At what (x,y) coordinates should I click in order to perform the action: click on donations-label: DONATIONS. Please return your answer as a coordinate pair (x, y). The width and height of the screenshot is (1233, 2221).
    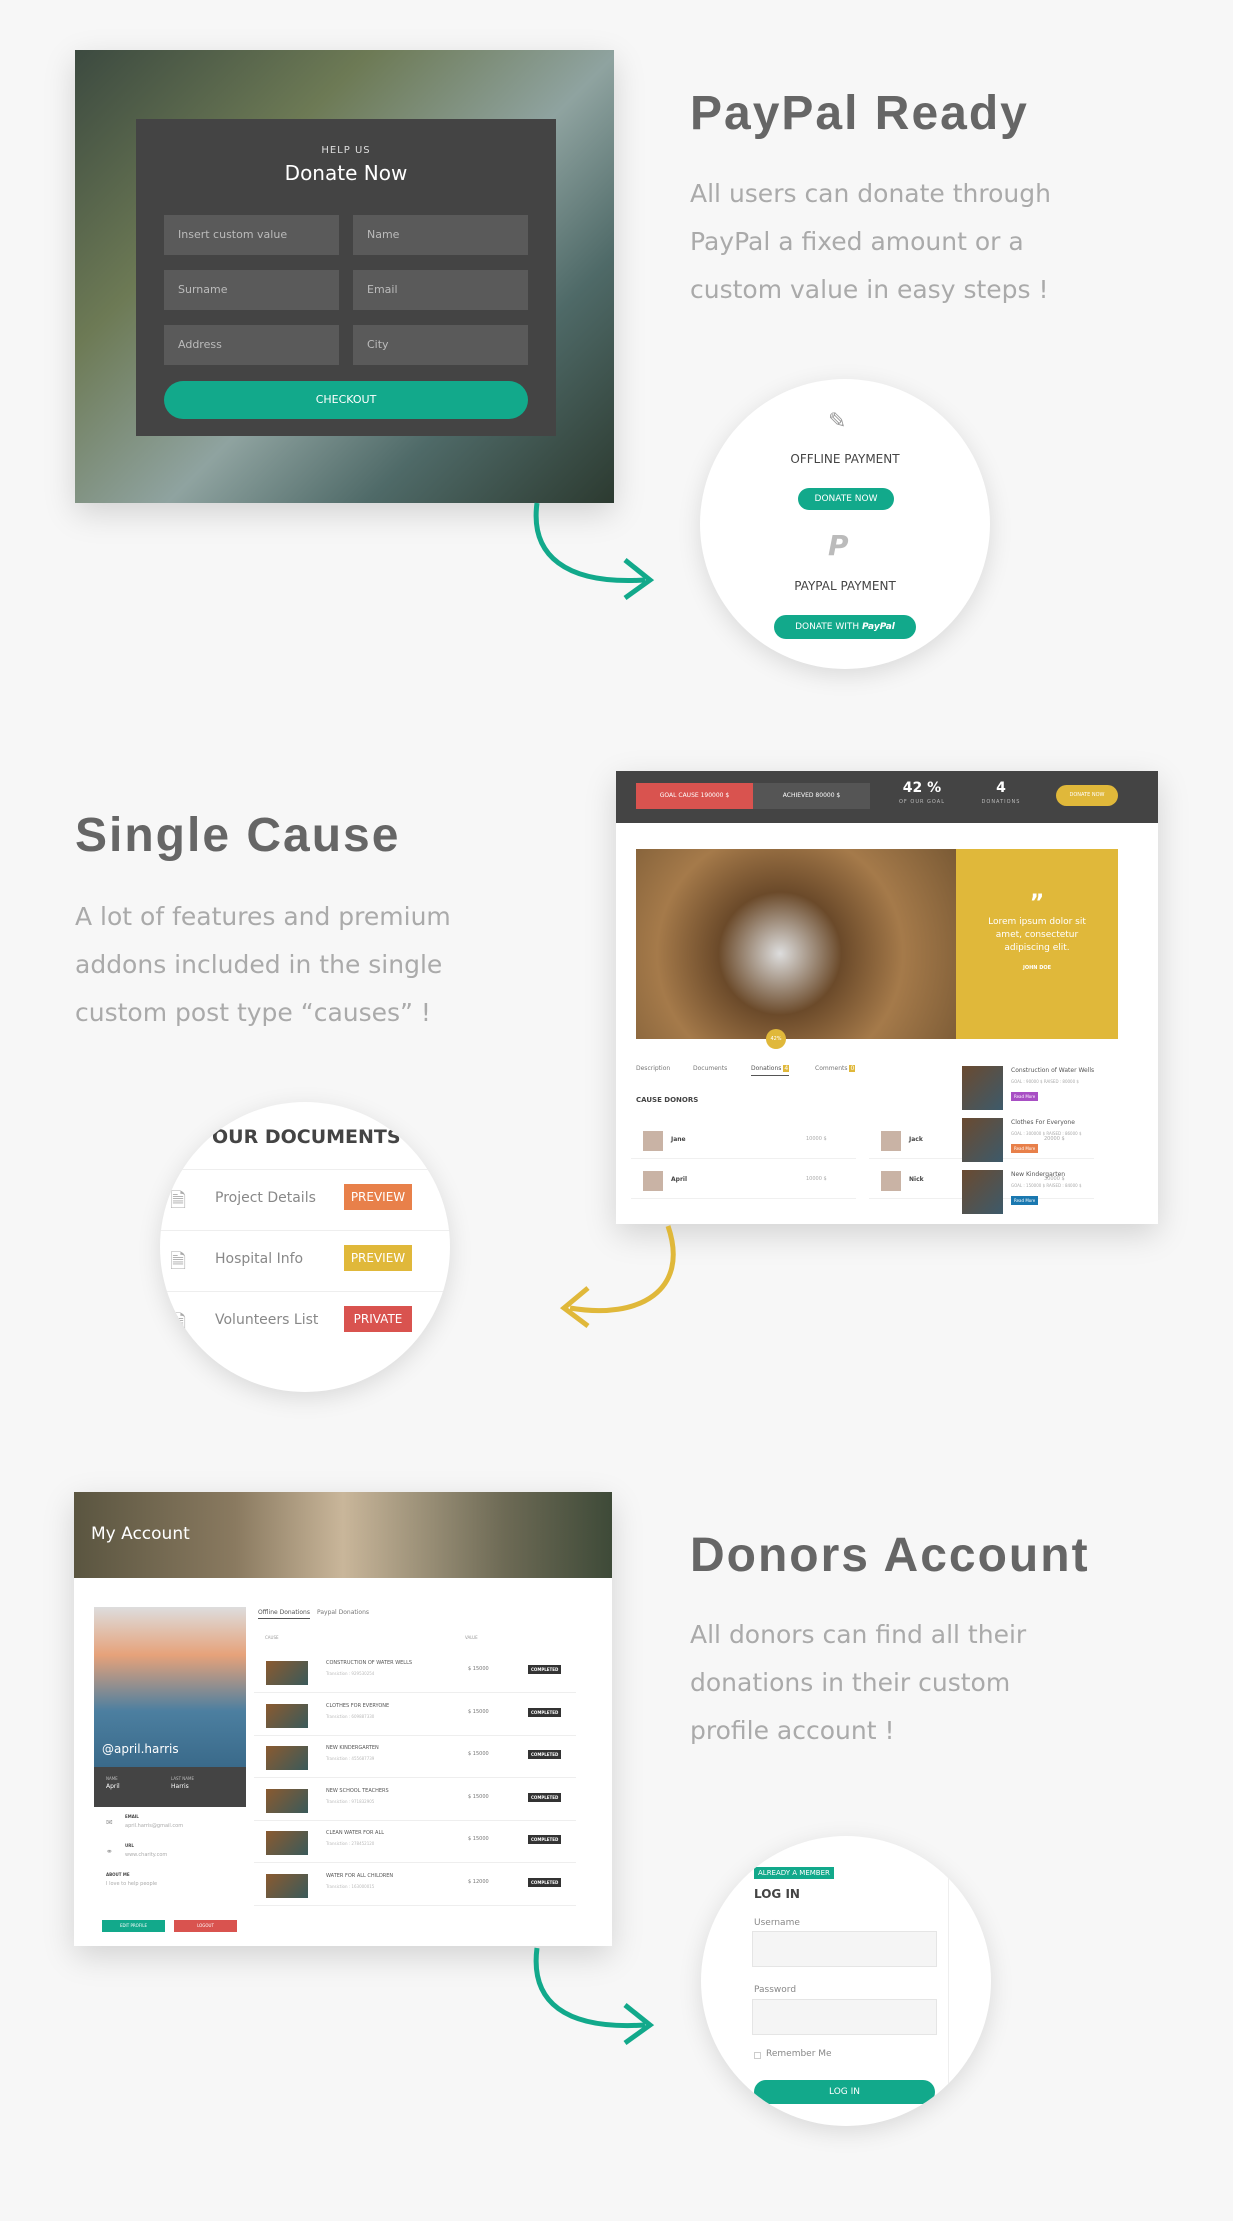
    Looking at the image, I should click on (1001, 802).